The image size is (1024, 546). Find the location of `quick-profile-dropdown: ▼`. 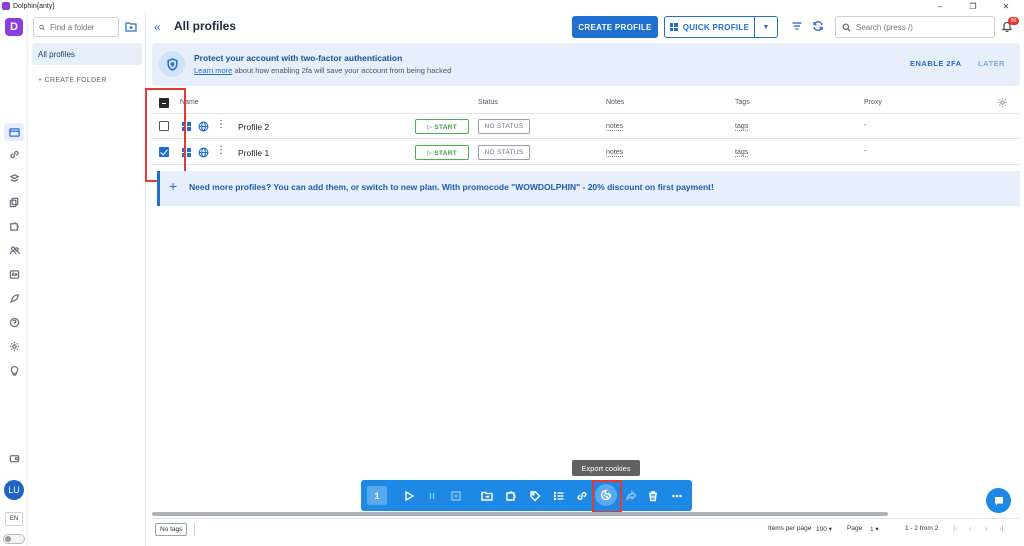

quick-profile-dropdown: ▼ is located at coordinates (766, 27).